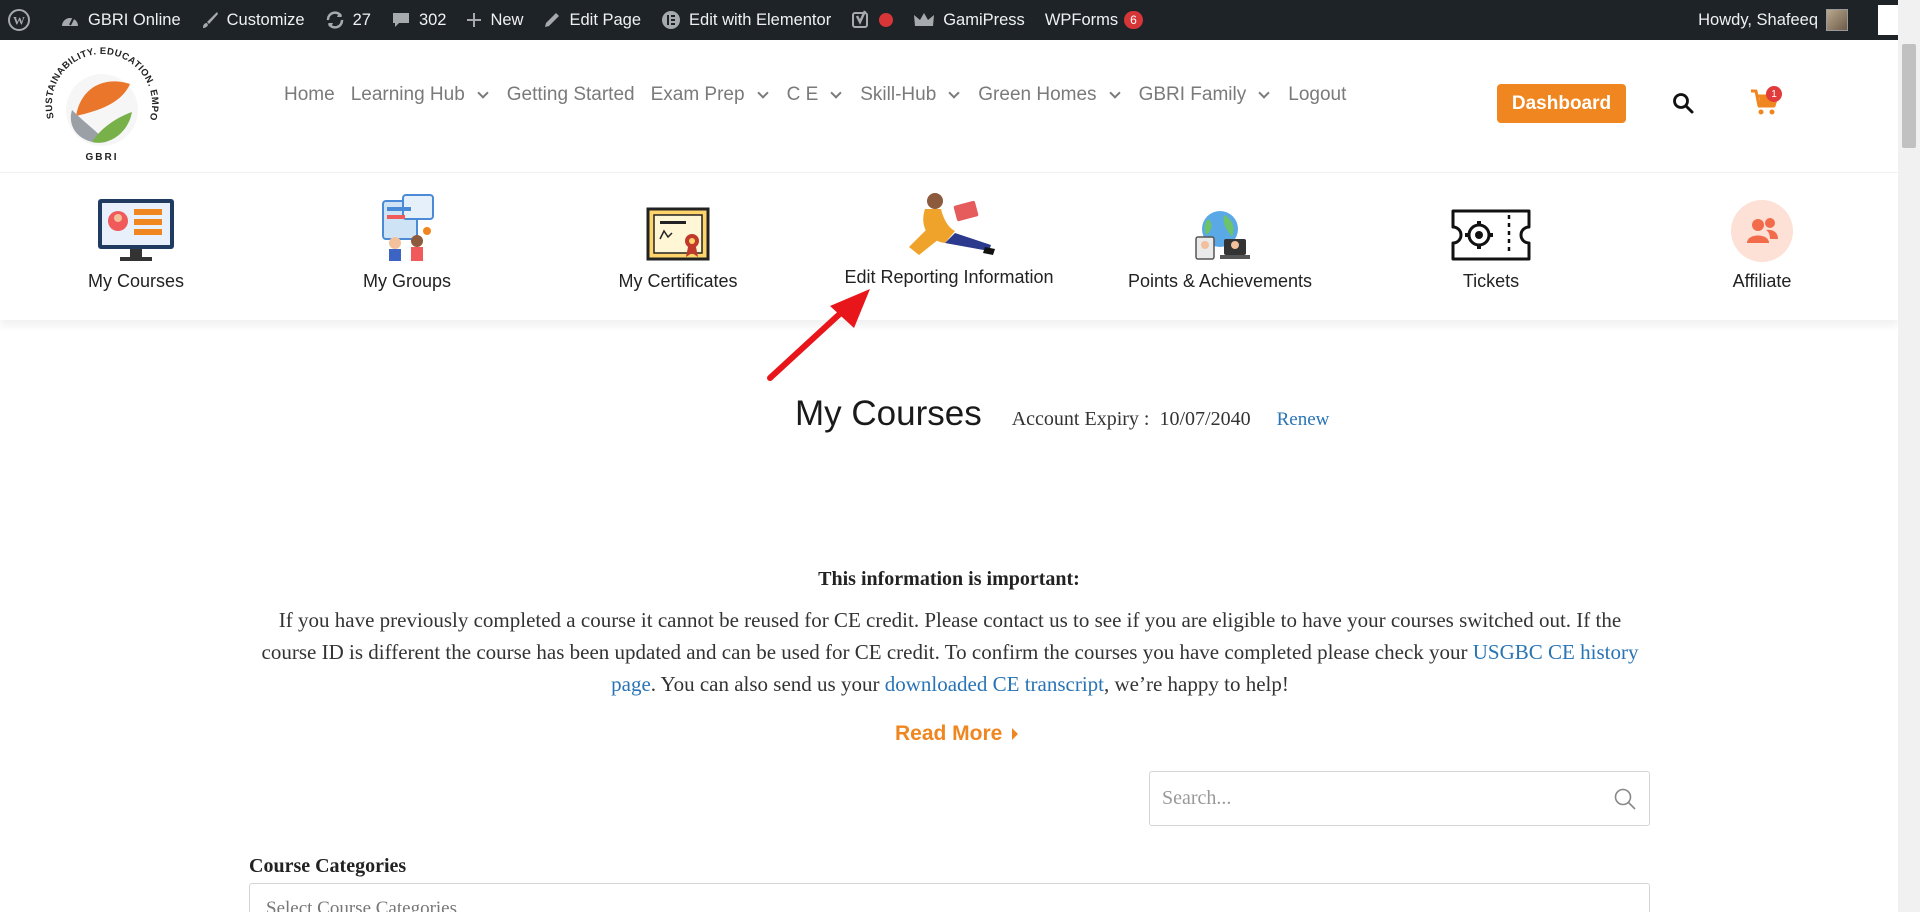 This screenshot has width=1920, height=912. Describe the element at coordinates (507, 19) in the screenshot. I see `new-label: New` at that location.